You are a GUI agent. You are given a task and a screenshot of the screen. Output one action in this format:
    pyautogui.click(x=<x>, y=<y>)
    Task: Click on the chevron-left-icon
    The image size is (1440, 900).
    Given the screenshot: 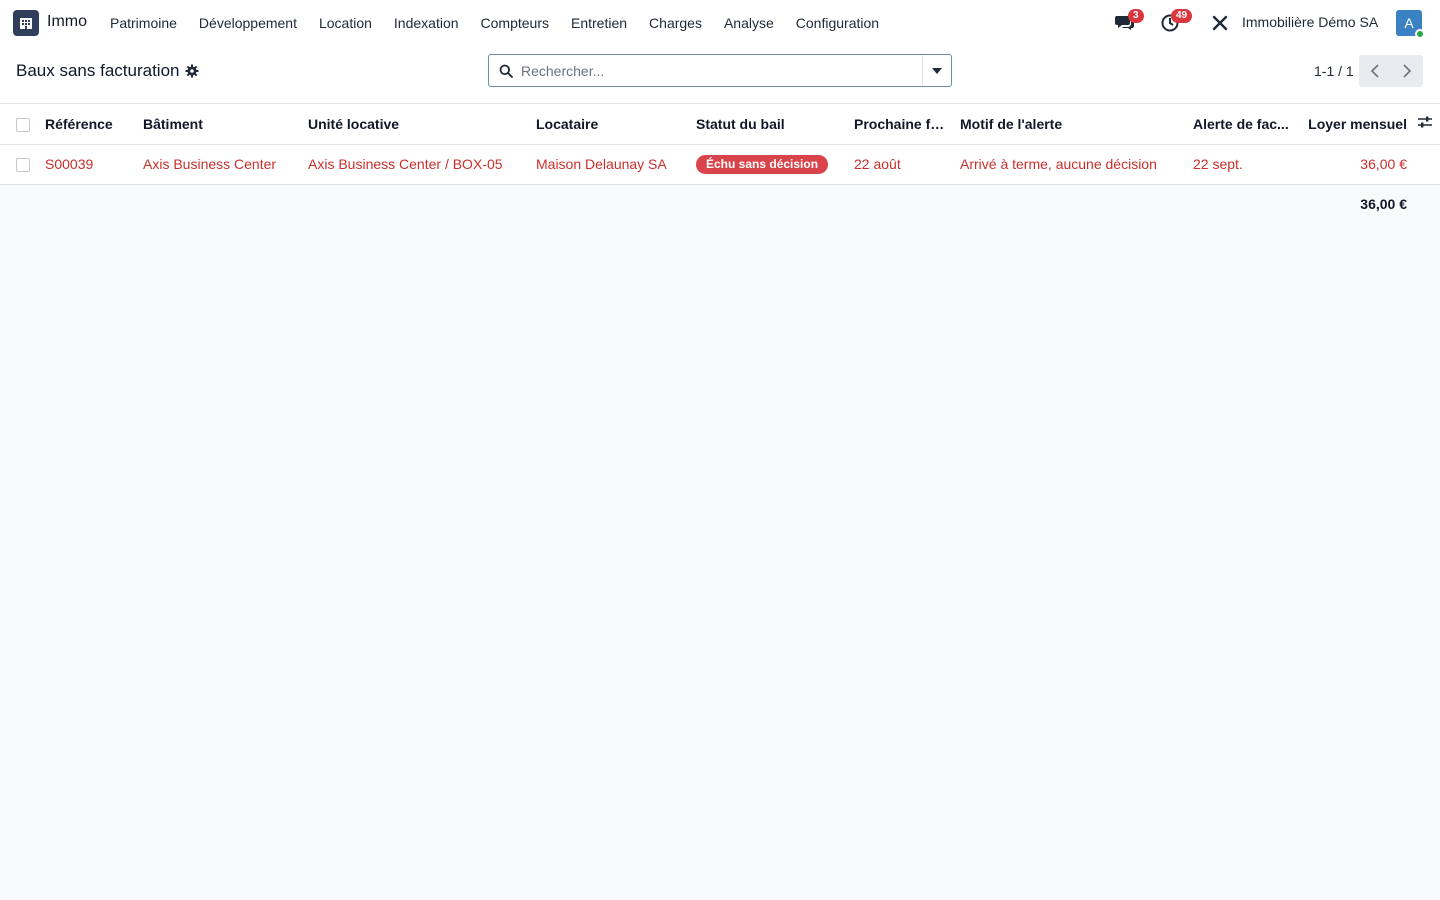 What is the action you would take?
    pyautogui.click(x=1374, y=71)
    